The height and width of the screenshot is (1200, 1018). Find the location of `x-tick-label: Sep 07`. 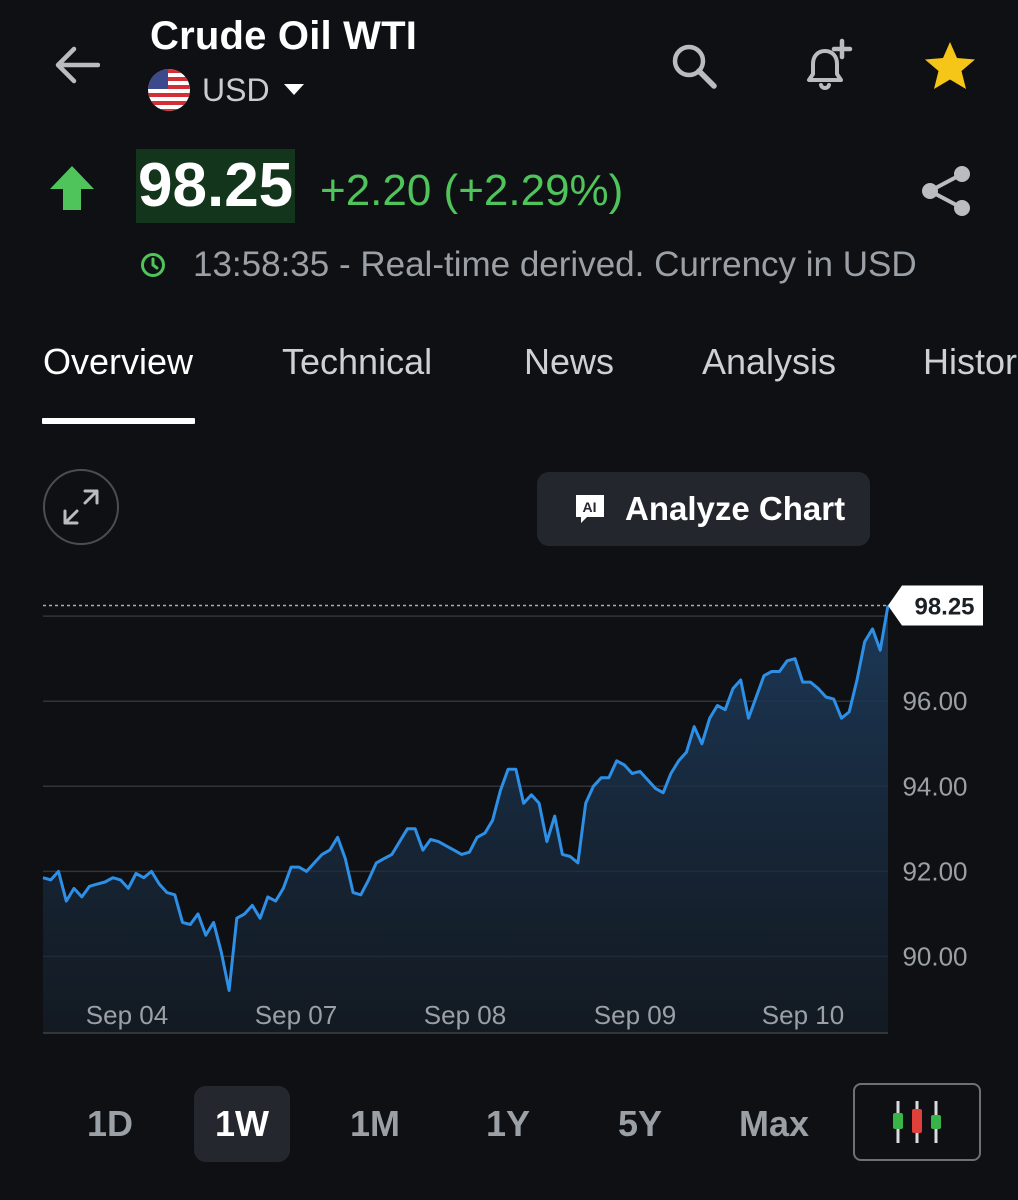

x-tick-label: Sep 07 is located at coordinates (296, 1015).